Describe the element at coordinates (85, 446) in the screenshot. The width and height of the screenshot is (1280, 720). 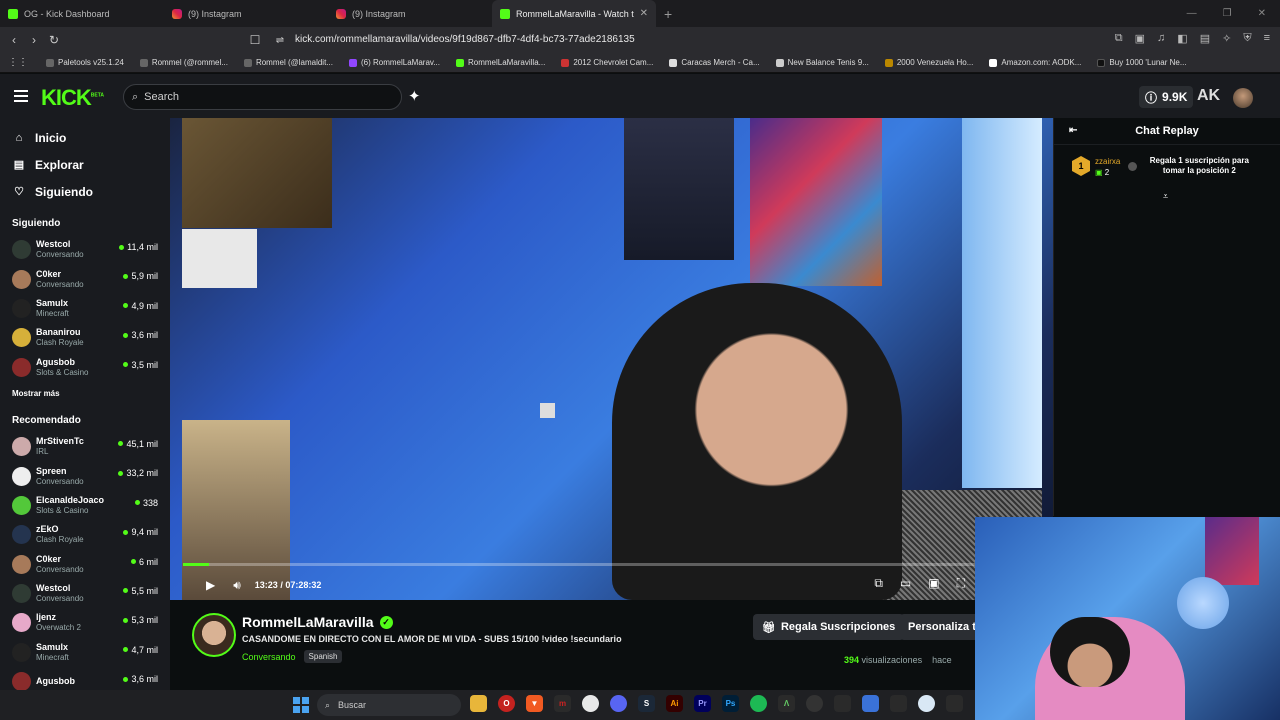
I see `sidebar-channel-item: MrStivenTc IRL 45,1 mil` at that location.